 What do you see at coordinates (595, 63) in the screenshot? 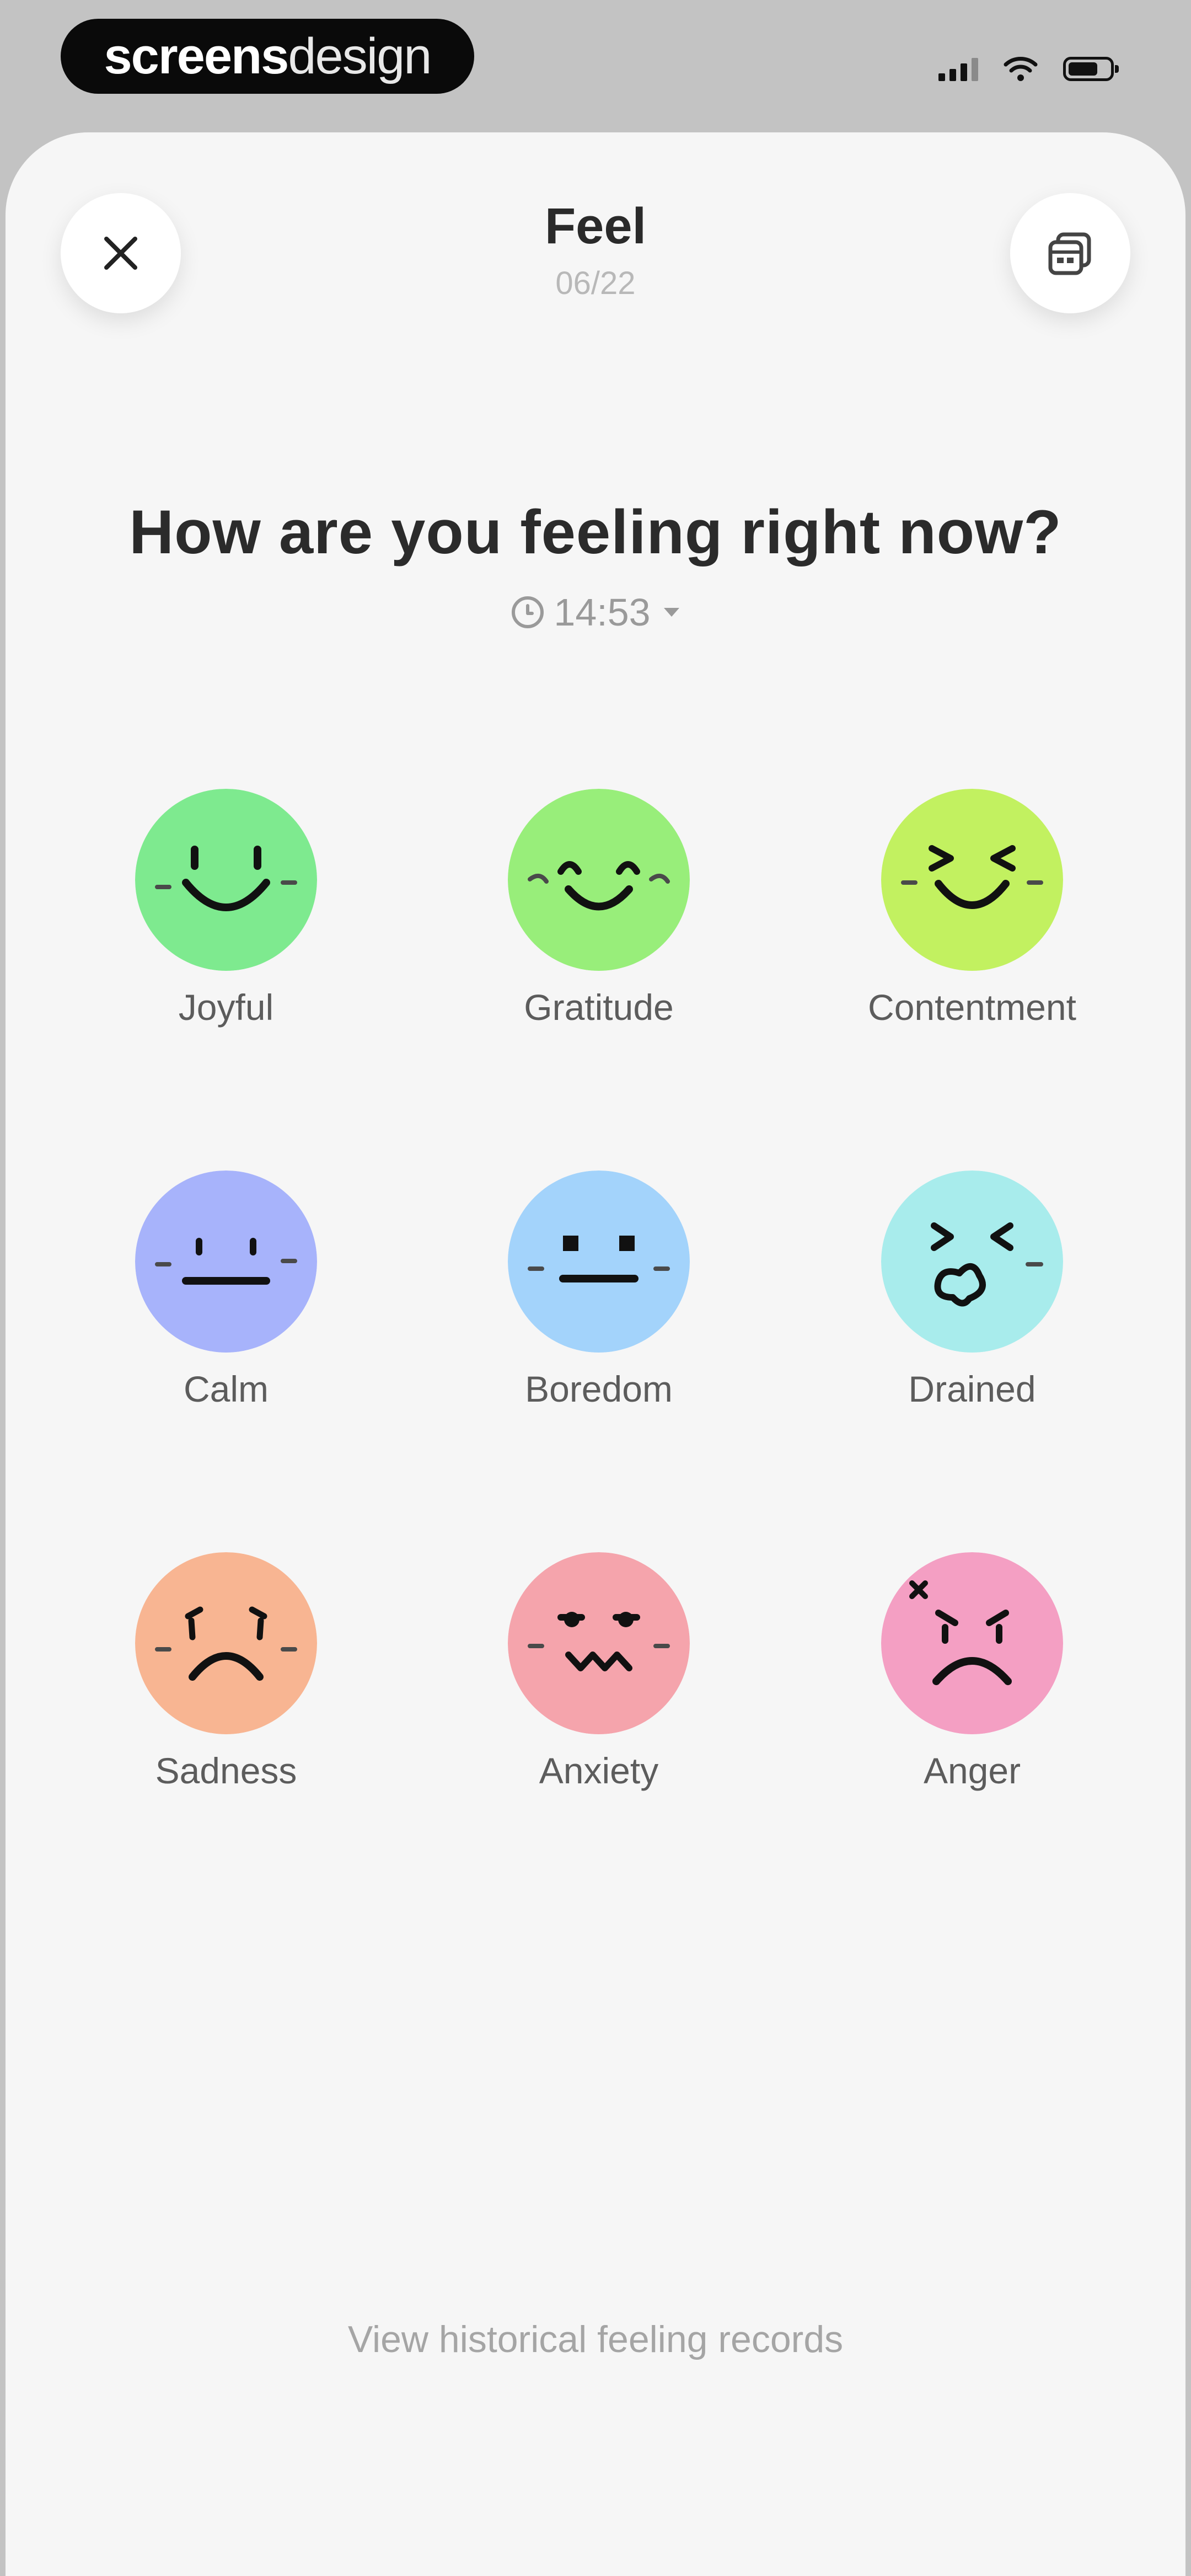
I see `status-bar: screensdesign` at bounding box center [595, 63].